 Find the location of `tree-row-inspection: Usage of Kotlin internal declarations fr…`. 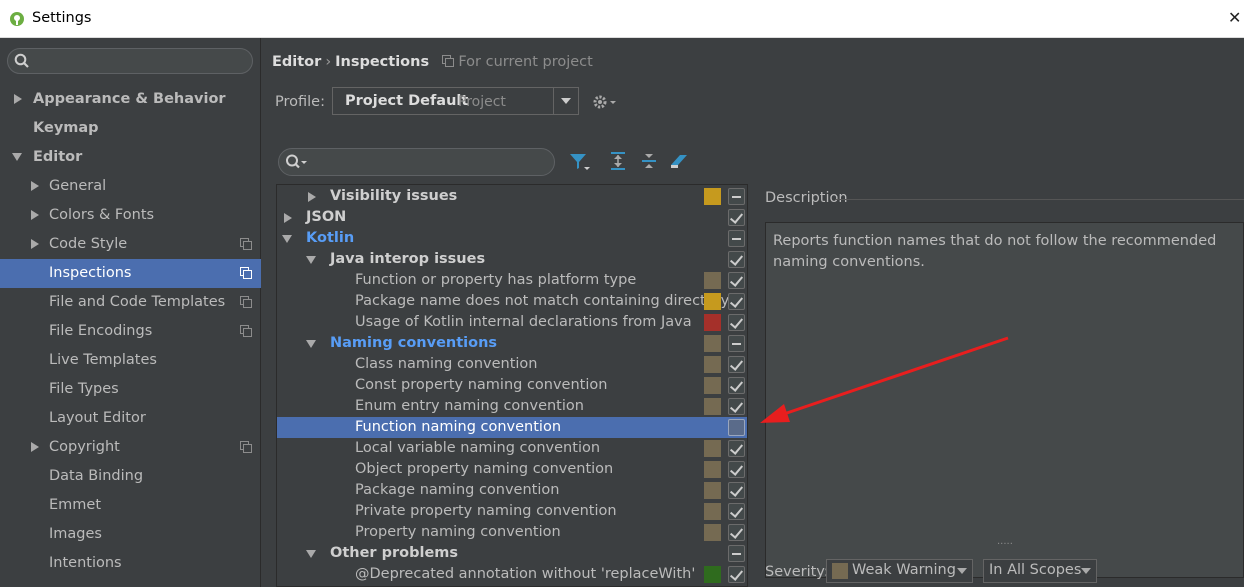

tree-row-inspection: Usage of Kotlin internal declarations fr… is located at coordinates (512, 322).